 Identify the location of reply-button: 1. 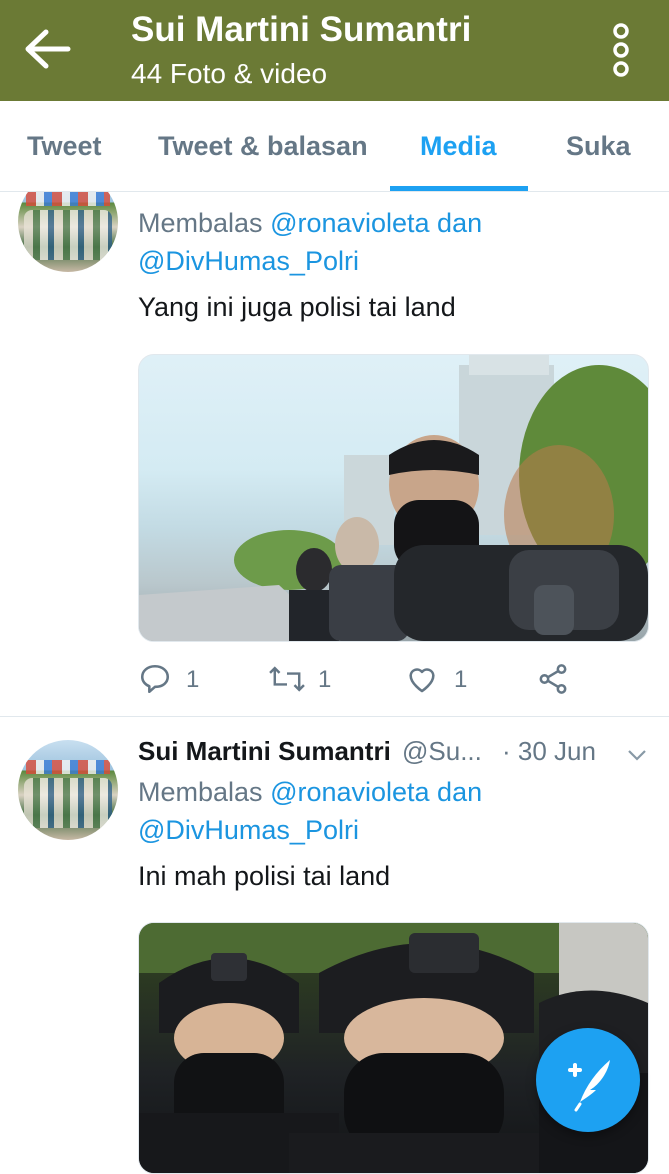
(173, 680).